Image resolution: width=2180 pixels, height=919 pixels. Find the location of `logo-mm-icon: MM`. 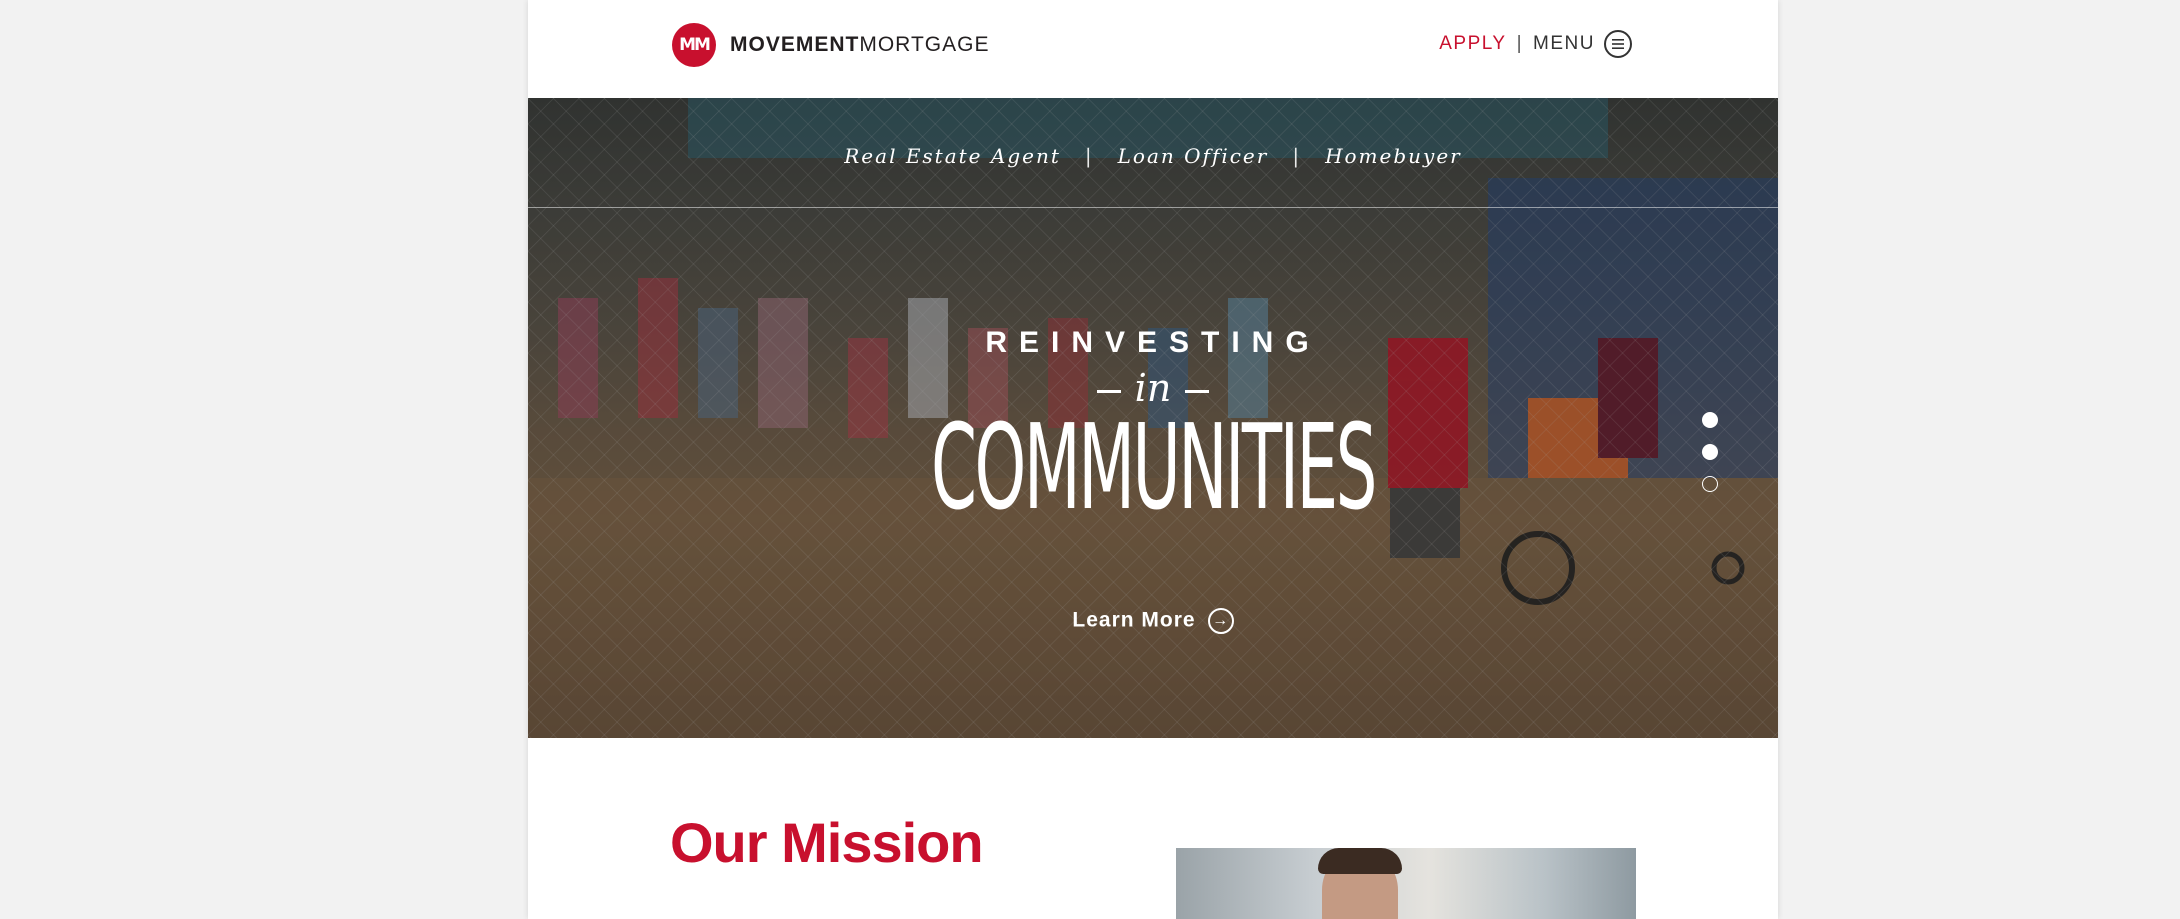

logo-mm-icon: MM is located at coordinates (694, 45).